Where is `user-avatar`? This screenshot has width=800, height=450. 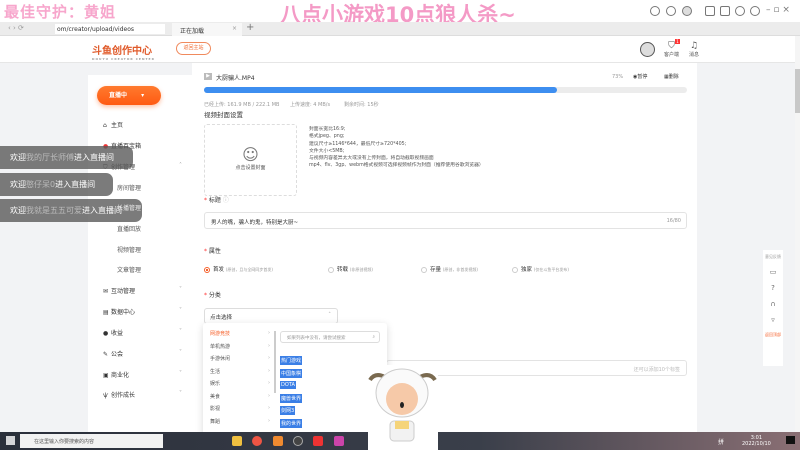
user-avatar is located at coordinates (647, 49).